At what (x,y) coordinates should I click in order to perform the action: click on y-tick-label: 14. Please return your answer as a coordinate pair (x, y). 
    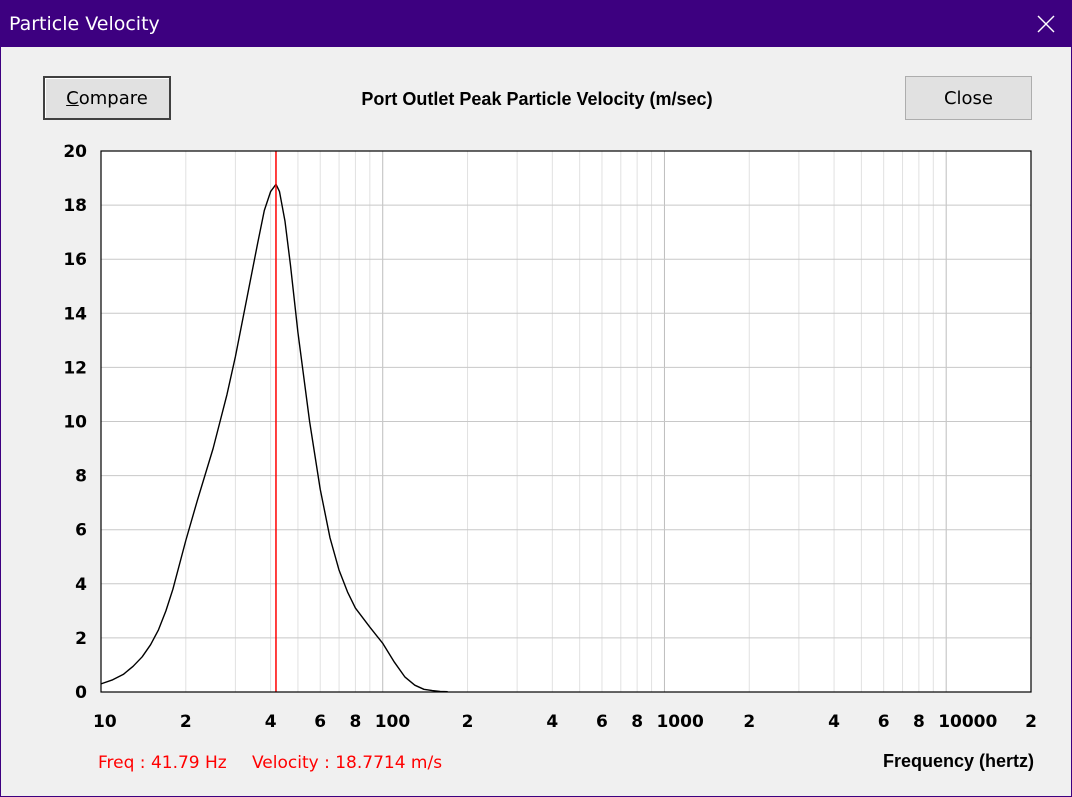
    Looking at the image, I should click on (75, 314).